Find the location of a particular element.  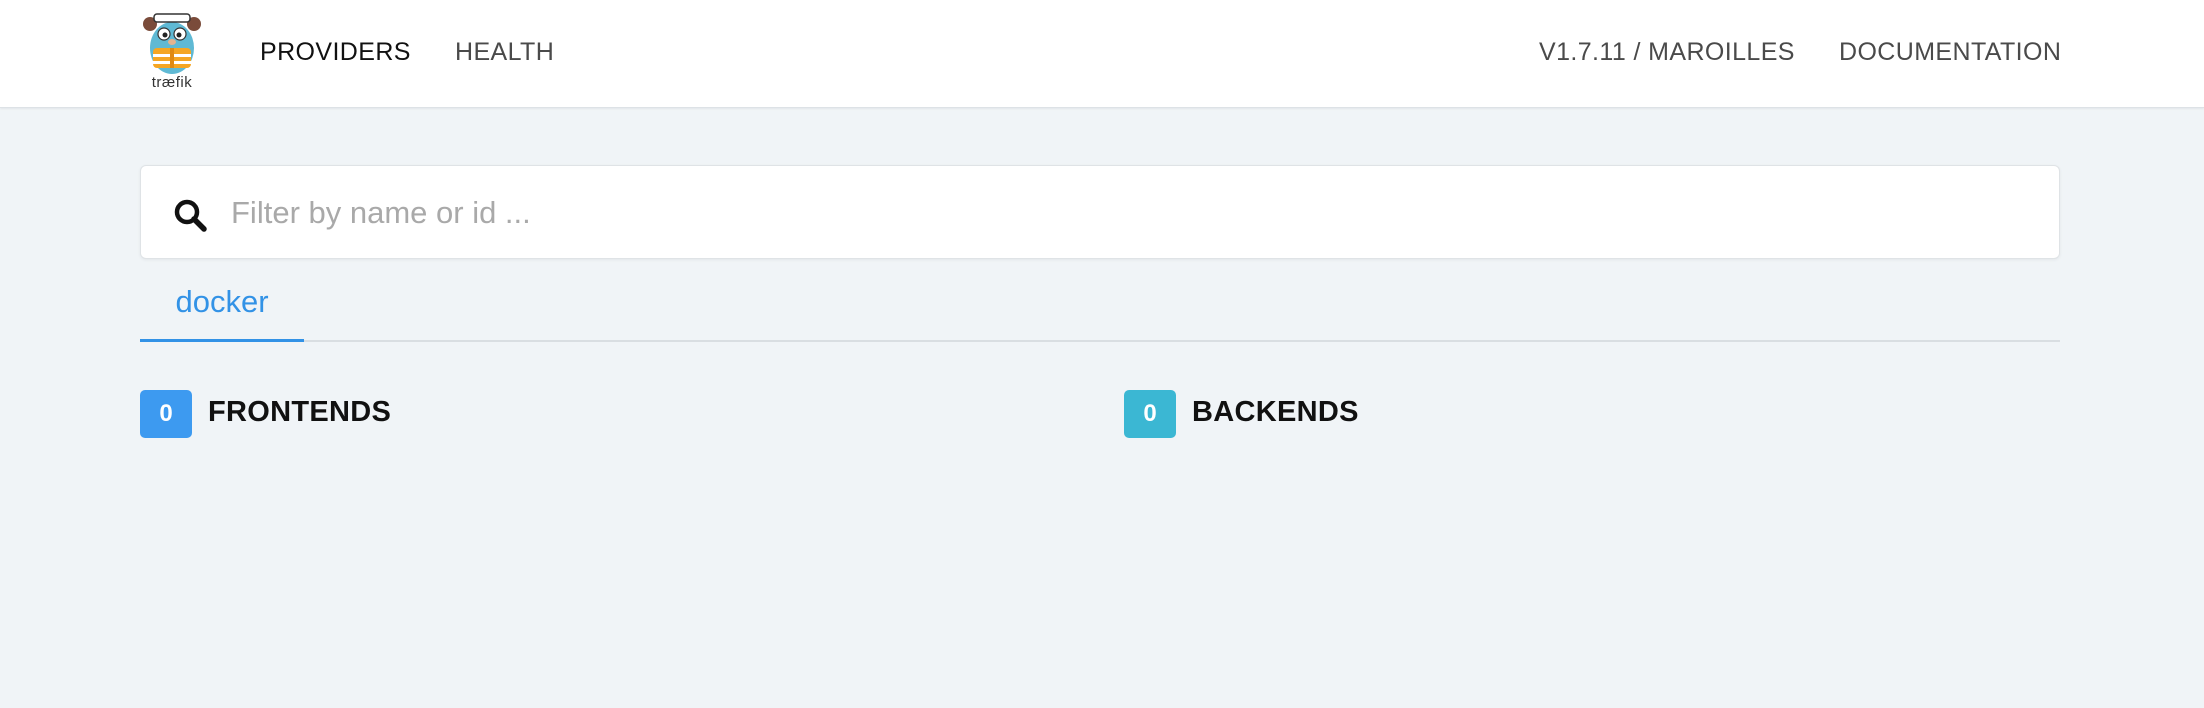

gopher-logo-icon is located at coordinates (172, 43).